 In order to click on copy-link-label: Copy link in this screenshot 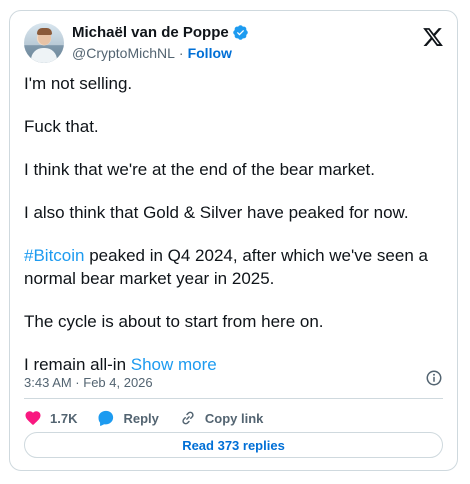, I will do `click(234, 418)`.